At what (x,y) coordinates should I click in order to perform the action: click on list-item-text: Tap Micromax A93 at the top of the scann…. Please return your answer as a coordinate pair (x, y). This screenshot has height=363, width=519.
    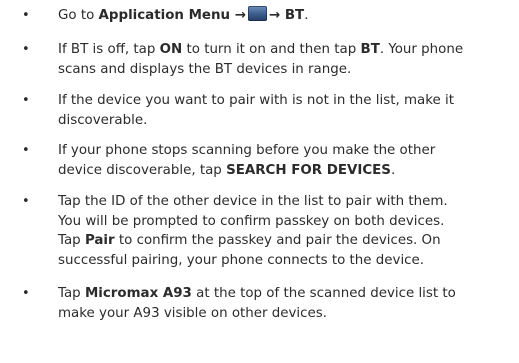
    Looking at the image, I should click on (286, 303).